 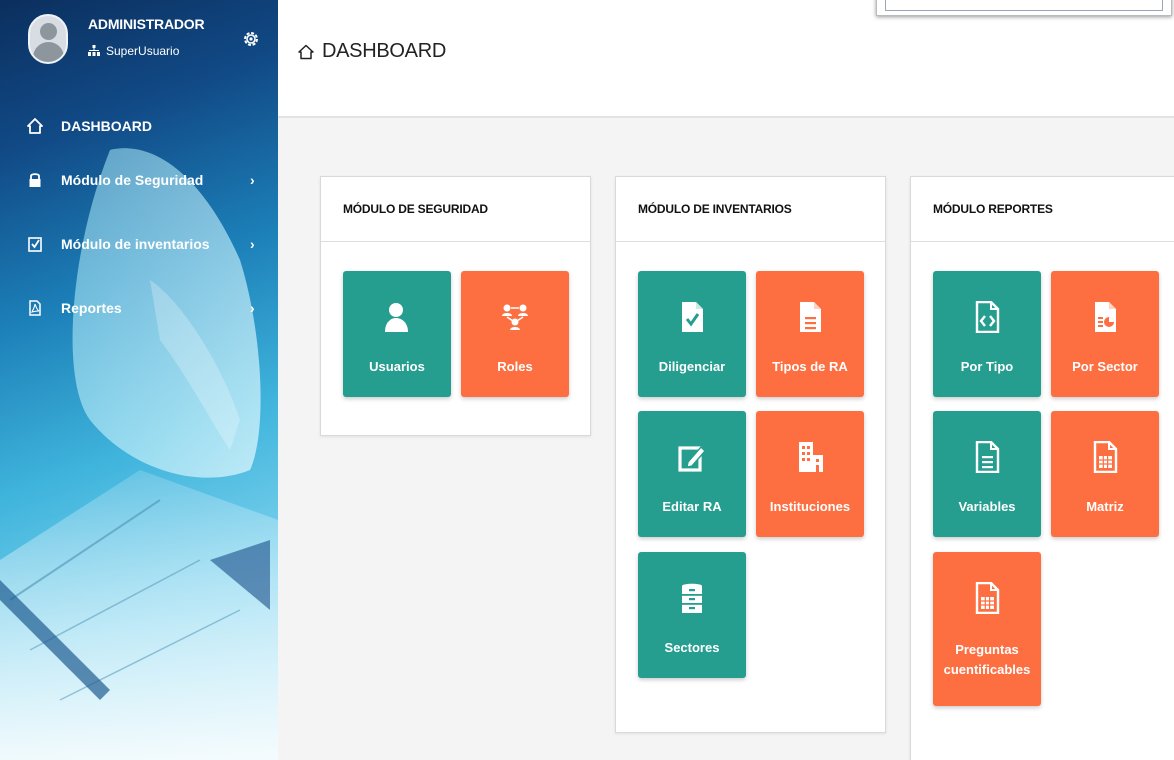 I want to click on page-title-text: DASHBOARD, so click(x=384, y=51).